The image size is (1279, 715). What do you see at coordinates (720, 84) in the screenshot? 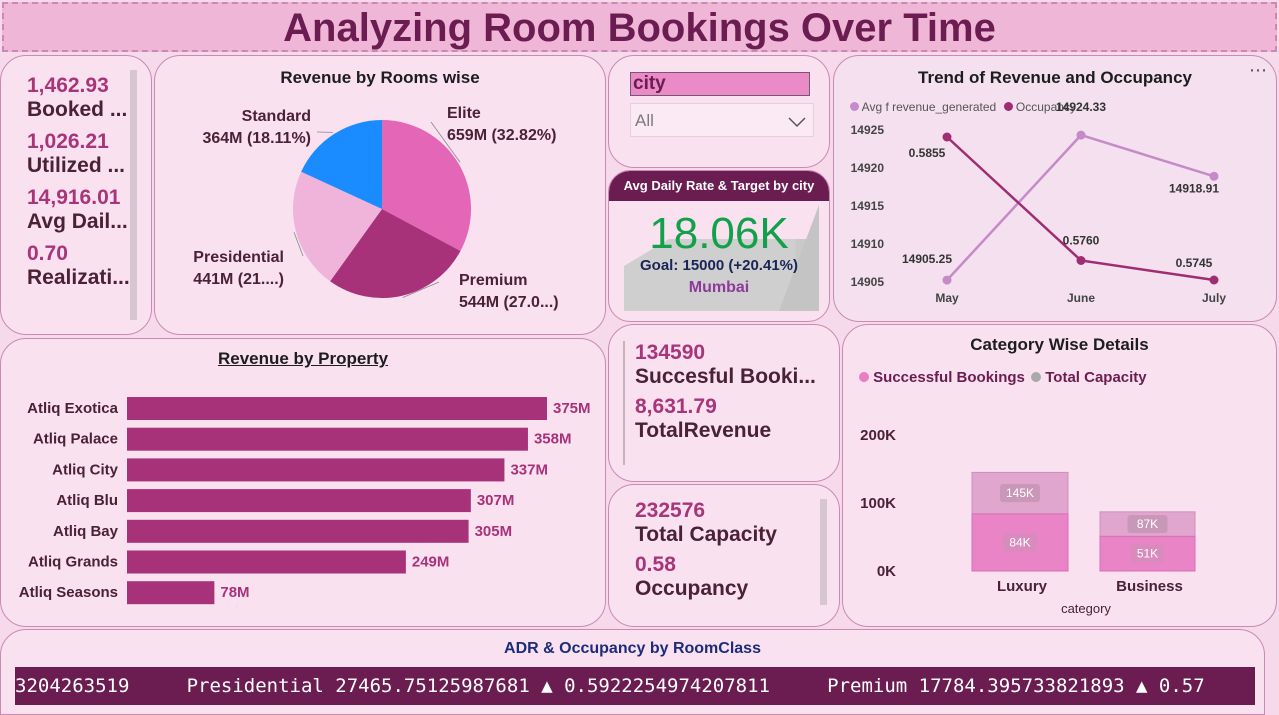
I see `city-filter-label: city` at bounding box center [720, 84].